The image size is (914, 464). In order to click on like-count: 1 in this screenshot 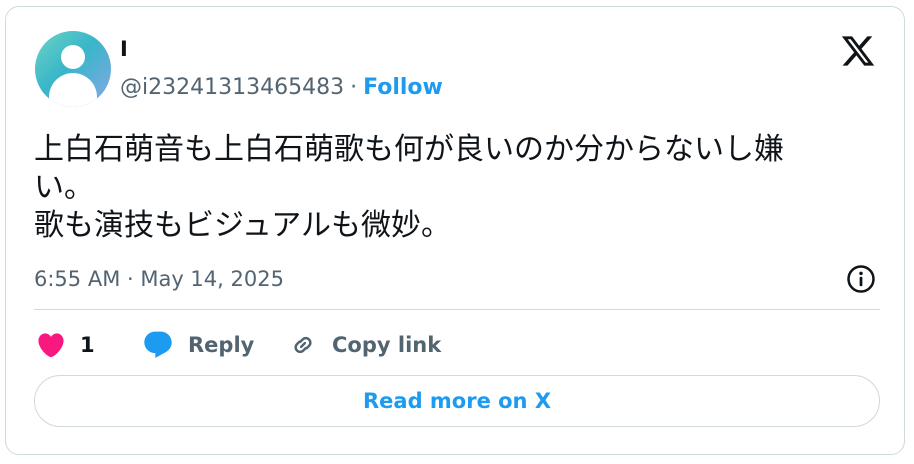, I will do `click(87, 344)`.